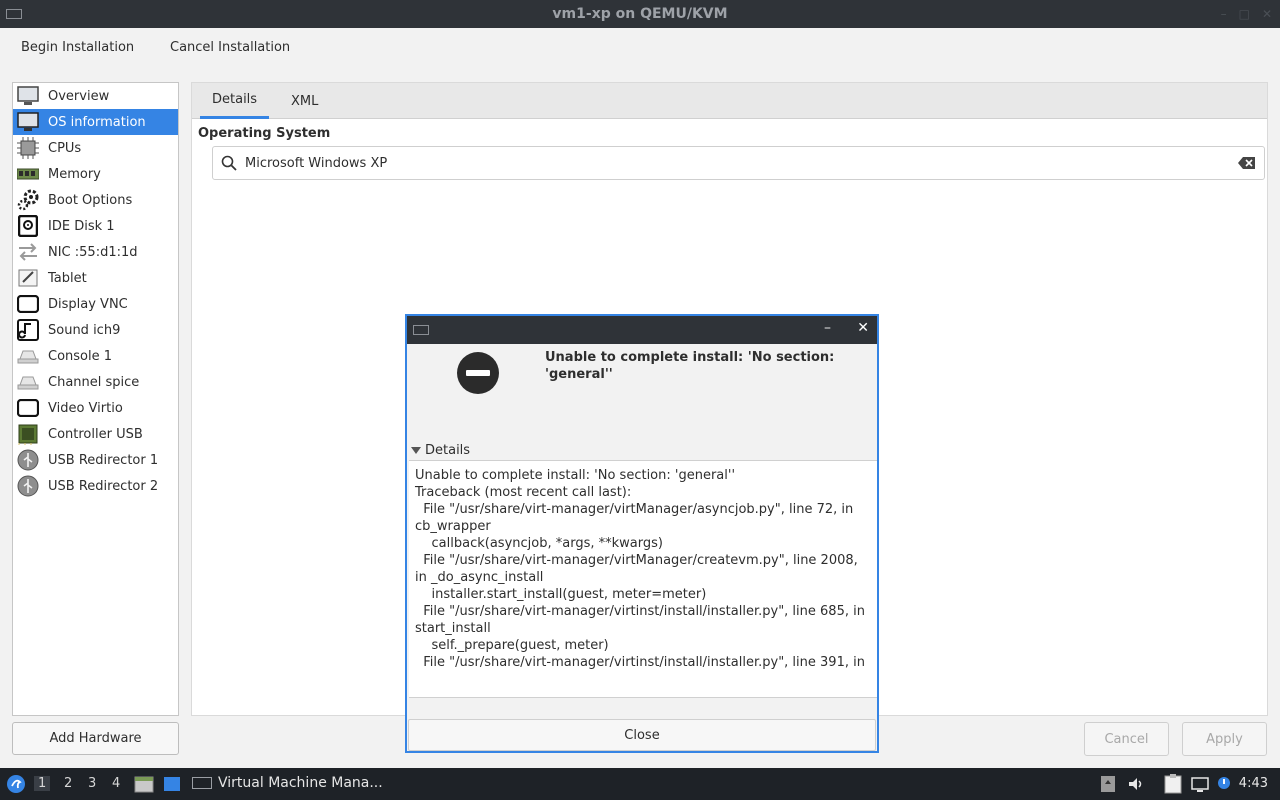 Image resolution: width=1280 pixels, height=800 pixels. I want to click on begin-installation-button: Begin Installation, so click(77, 47).